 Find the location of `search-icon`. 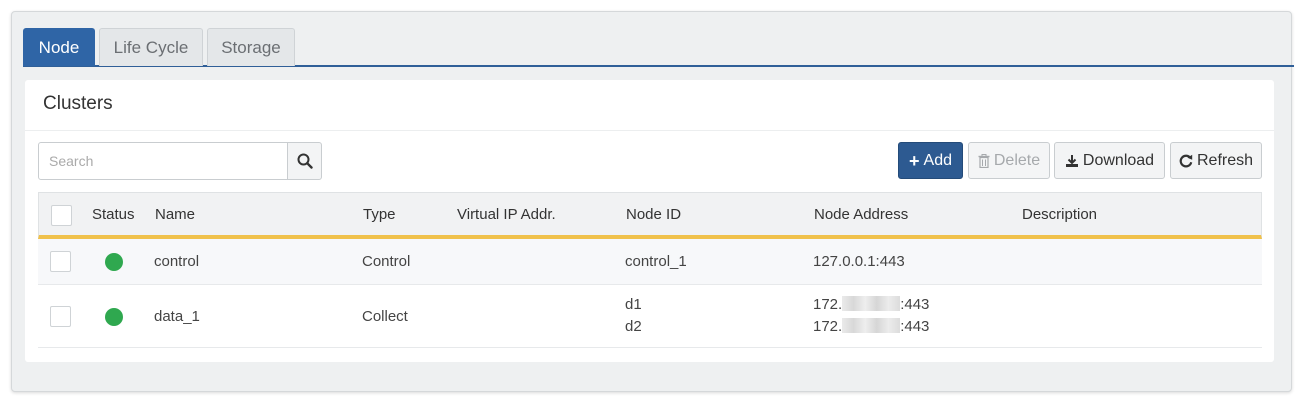

search-icon is located at coordinates (305, 161).